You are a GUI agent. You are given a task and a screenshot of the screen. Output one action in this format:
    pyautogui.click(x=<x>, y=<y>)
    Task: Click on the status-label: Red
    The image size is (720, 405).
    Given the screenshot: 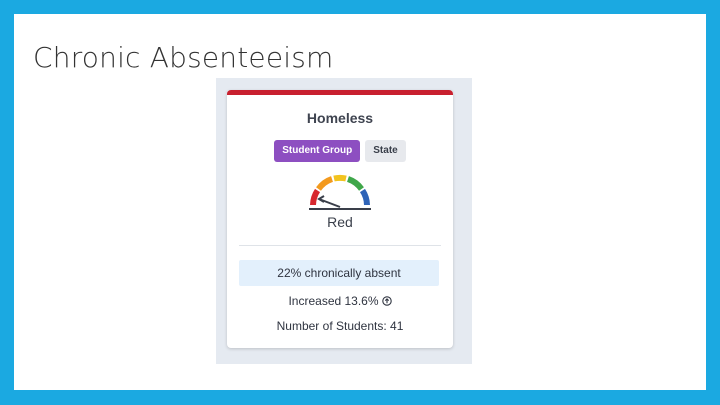 What is the action you would take?
    pyautogui.click(x=340, y=222)
    